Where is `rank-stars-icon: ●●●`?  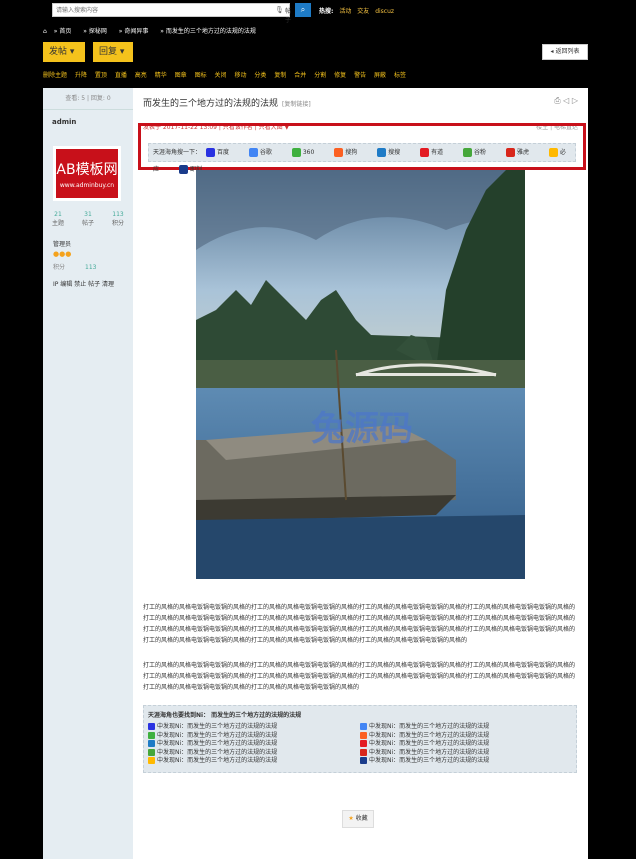 rank-stars-icon: ●●● is located at coordinates (62, 254).